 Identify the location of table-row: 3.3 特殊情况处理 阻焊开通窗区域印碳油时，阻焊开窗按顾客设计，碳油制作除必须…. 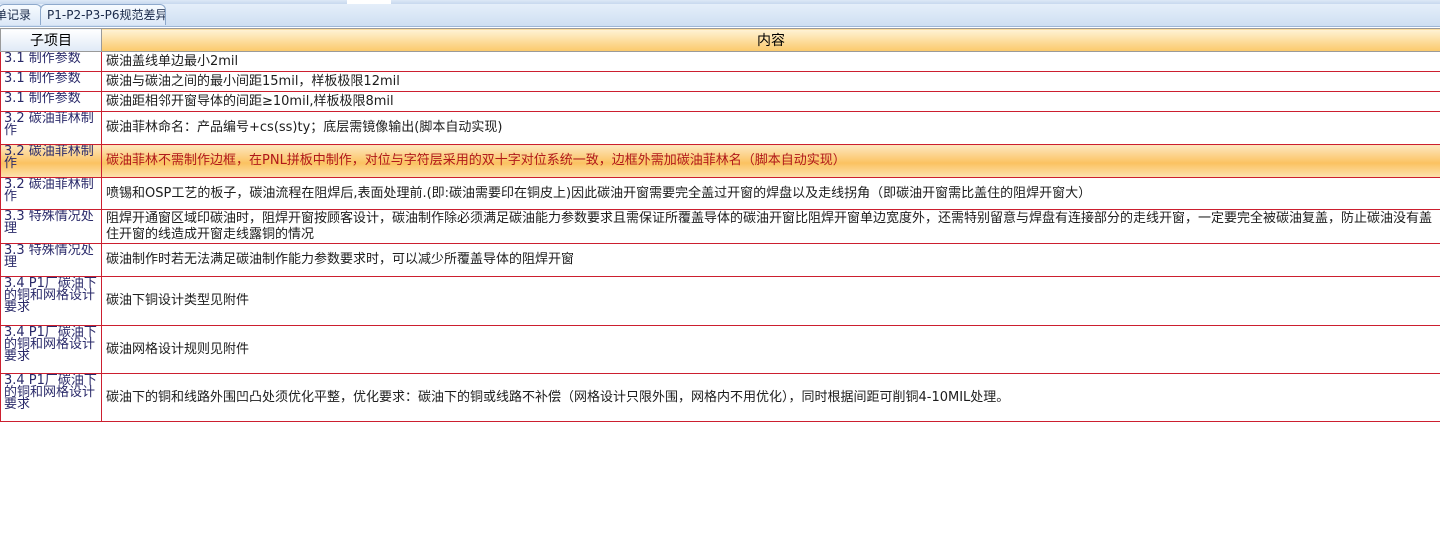
(720, 226).